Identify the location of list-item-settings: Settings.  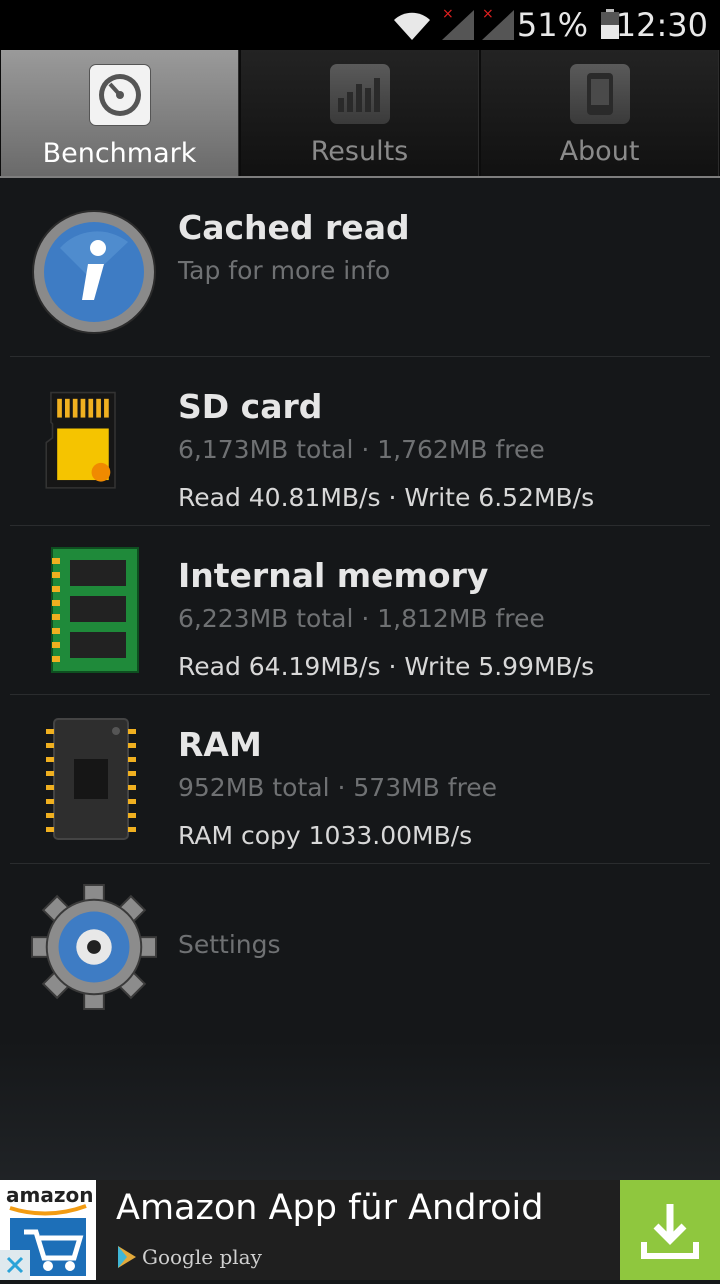
(360, 953).